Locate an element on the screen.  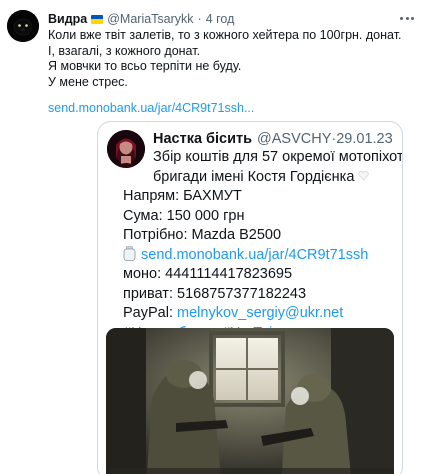
quoted-line: Збір коштів для 57 окремої мотопіхотної is located at coordinates (278, 157).